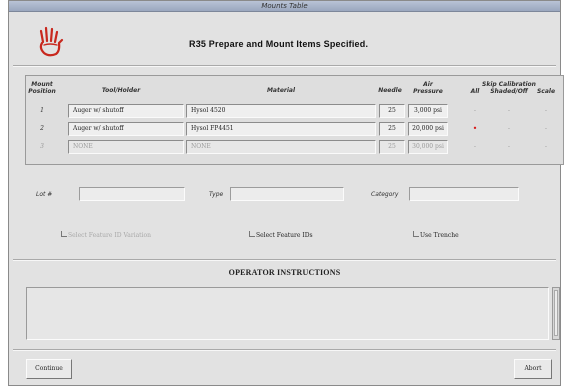 This screenshot has width=569, height=388. What do you see at coordinates (546, 129) in the screenshot?
I see `row-2-skip-scale-toggle: -` at bounding box center [546, 129].